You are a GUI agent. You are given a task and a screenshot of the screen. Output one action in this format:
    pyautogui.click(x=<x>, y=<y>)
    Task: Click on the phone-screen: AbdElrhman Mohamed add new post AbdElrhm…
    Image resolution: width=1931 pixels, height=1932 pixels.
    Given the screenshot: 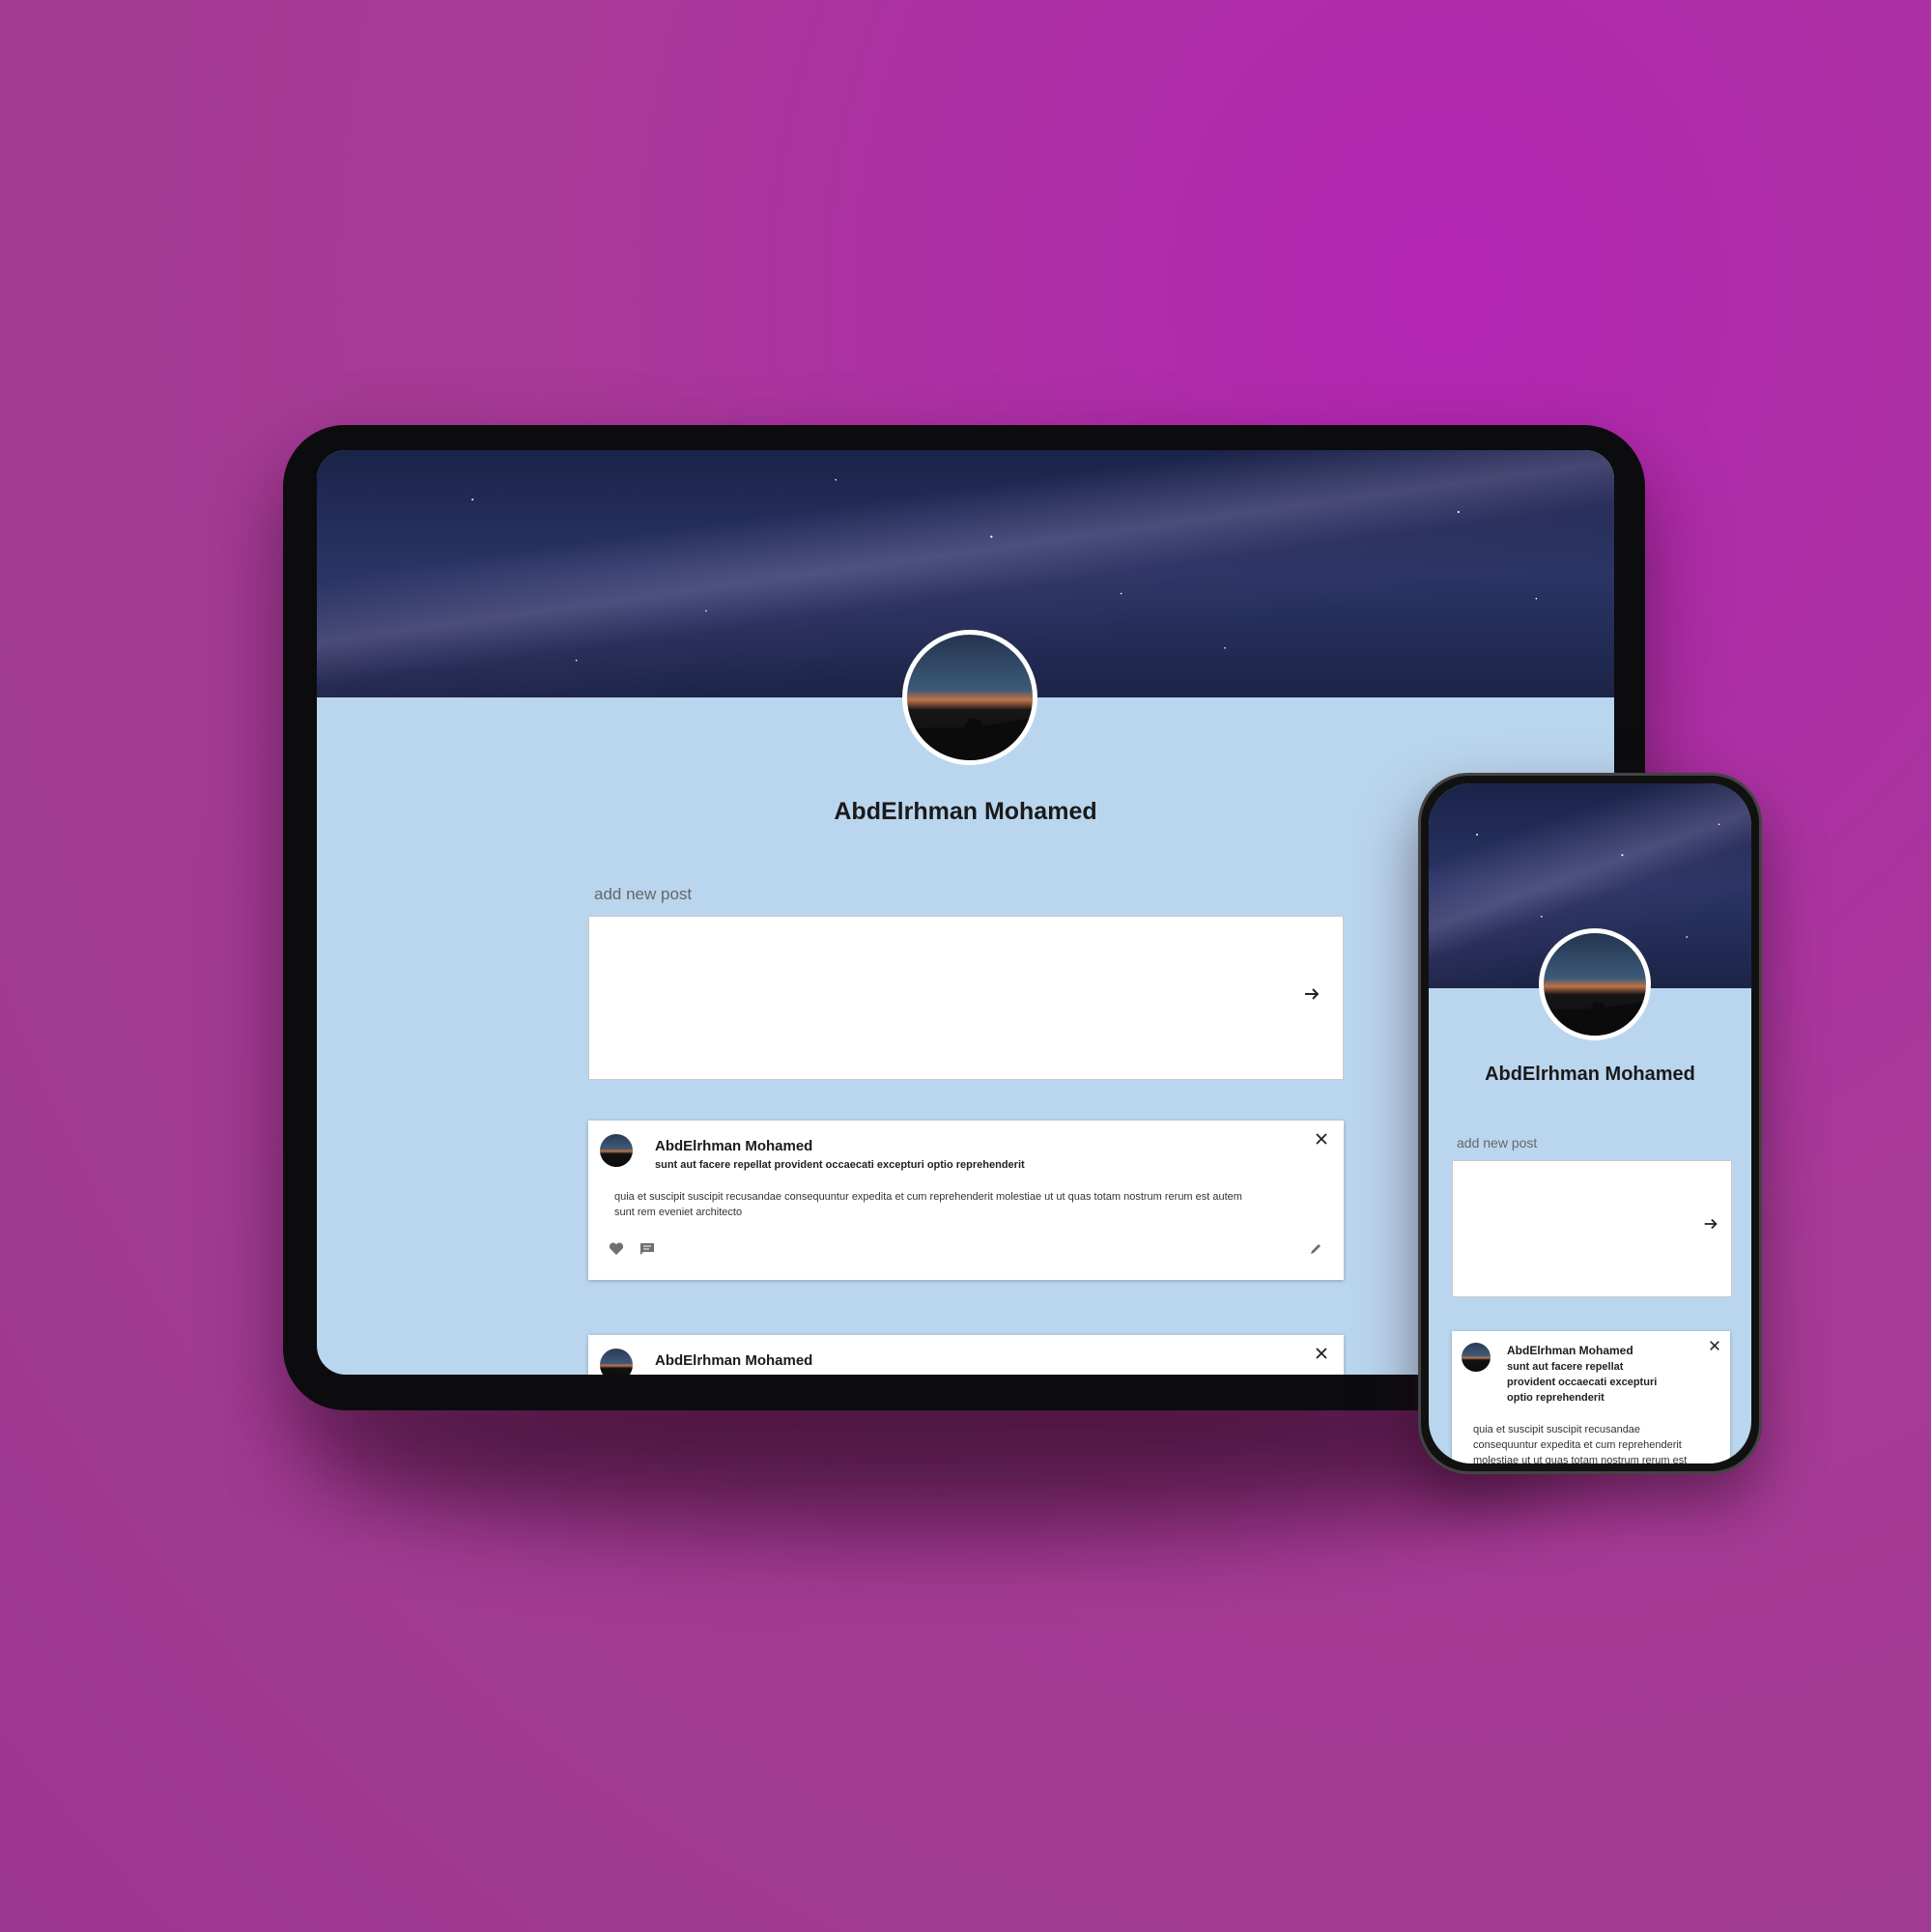 What is the action you would take?
    pyautogui.click(x=1590, y=1123)
    